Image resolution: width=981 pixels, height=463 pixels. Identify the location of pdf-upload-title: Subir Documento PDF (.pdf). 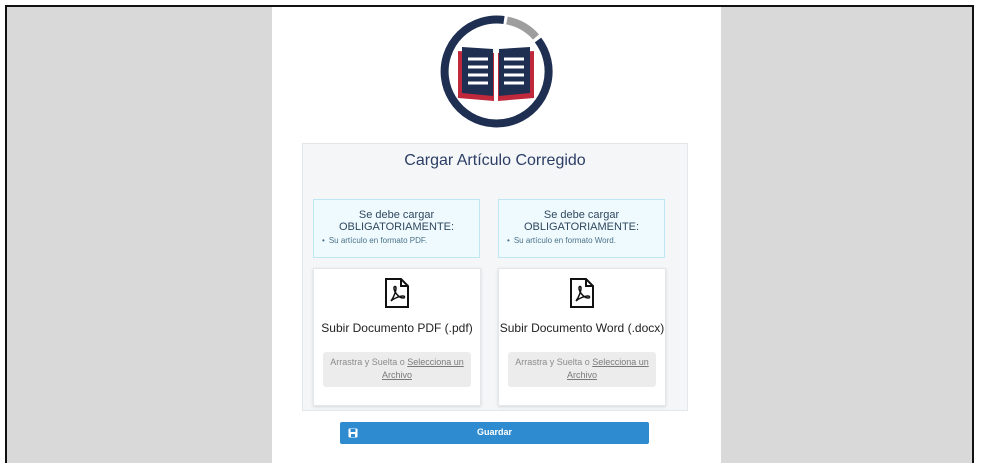
(397, 328).